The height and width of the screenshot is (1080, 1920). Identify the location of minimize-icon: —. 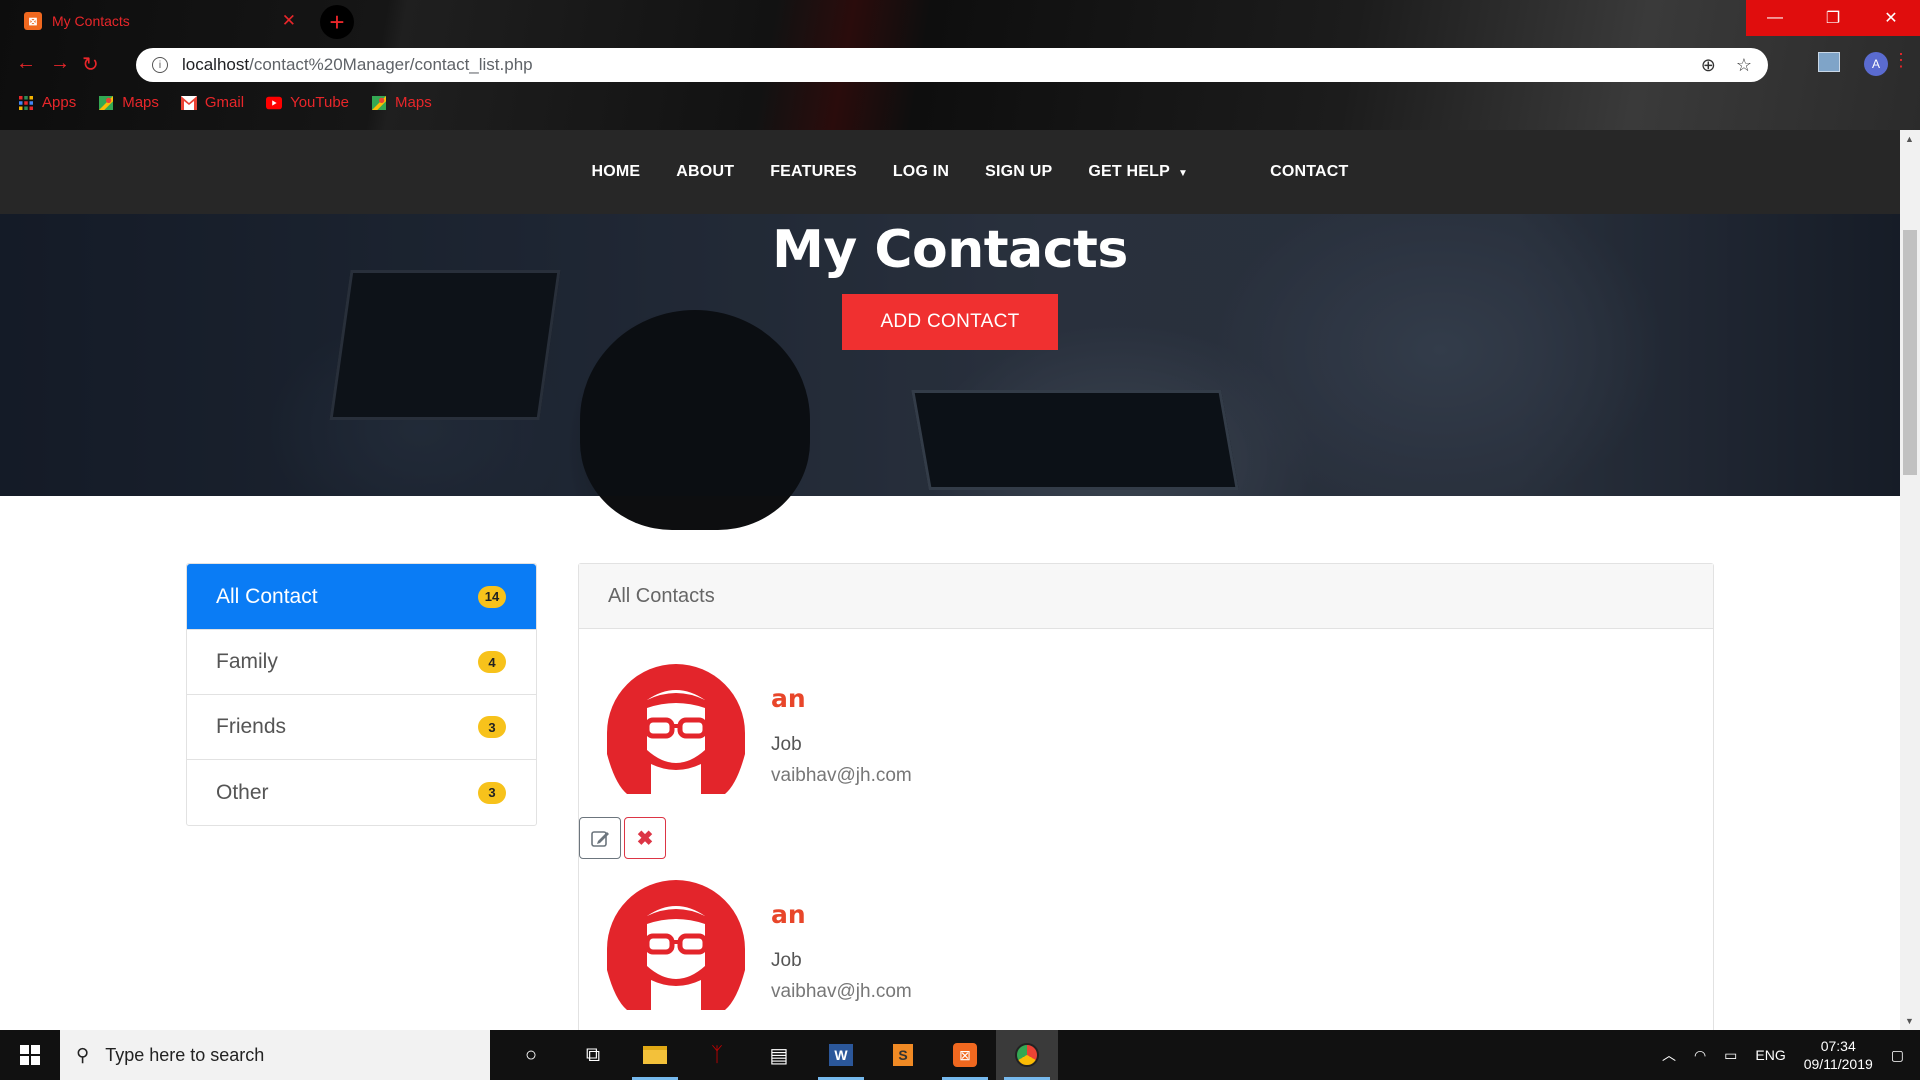
(1775, 18).